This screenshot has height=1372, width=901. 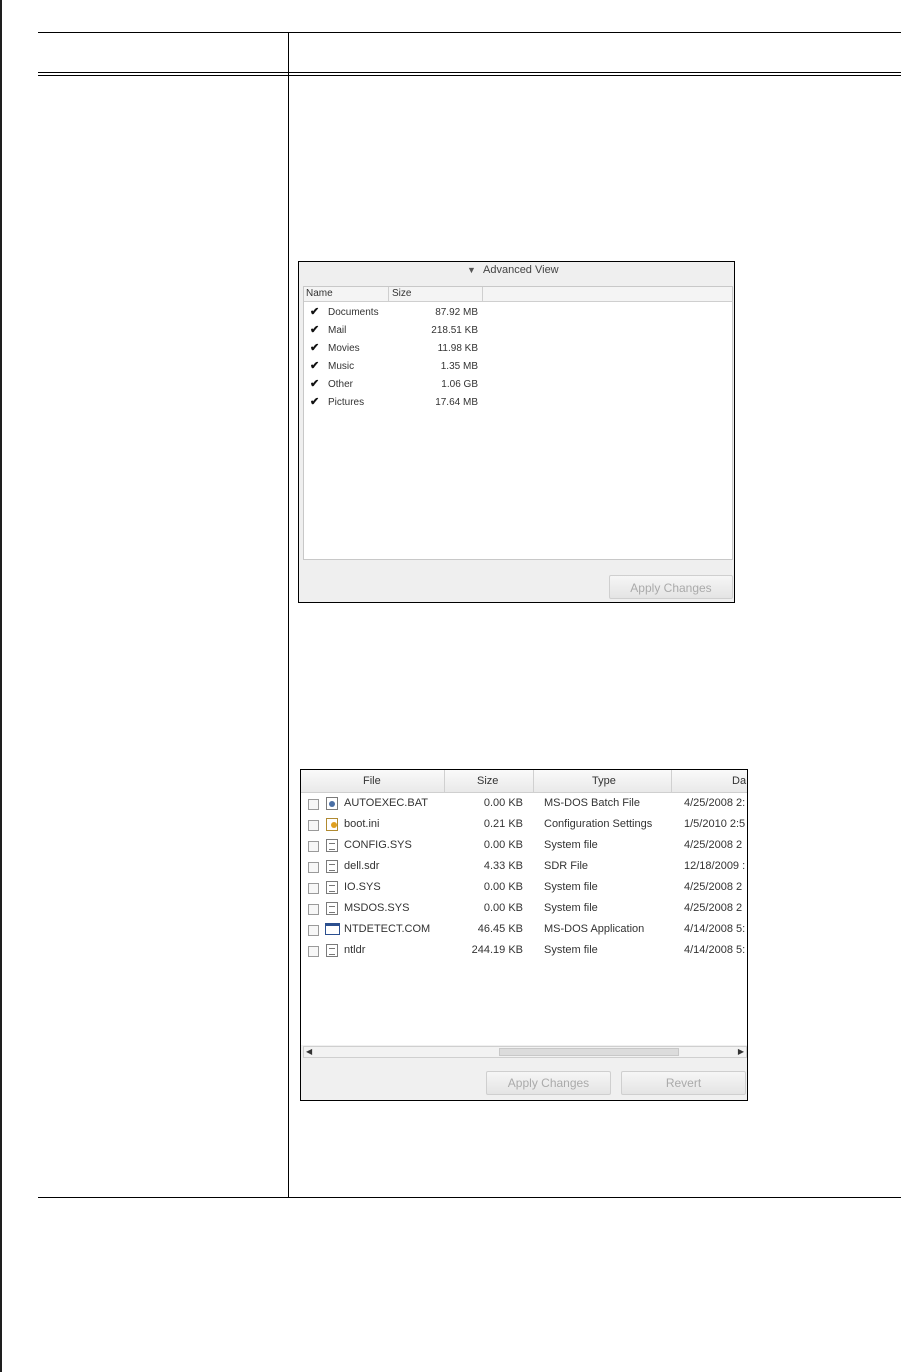 What do you see at coordinates (332, 929) in the screenshot?
I see `application-icon` at bounding box center [332, 929].